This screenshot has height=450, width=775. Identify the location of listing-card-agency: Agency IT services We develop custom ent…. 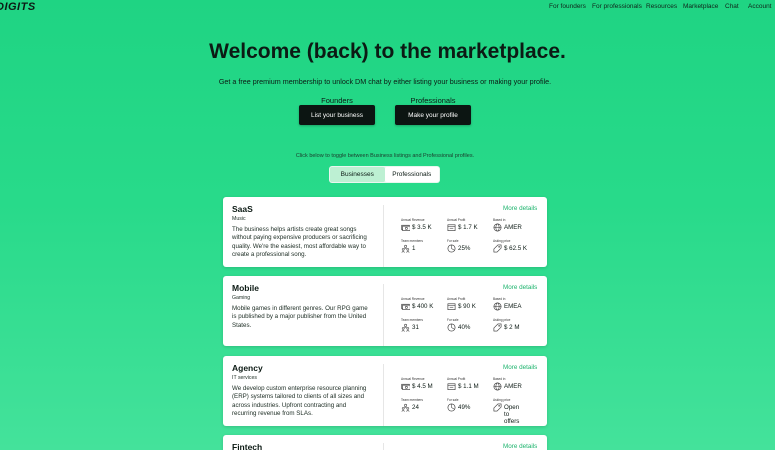
(385, 391).